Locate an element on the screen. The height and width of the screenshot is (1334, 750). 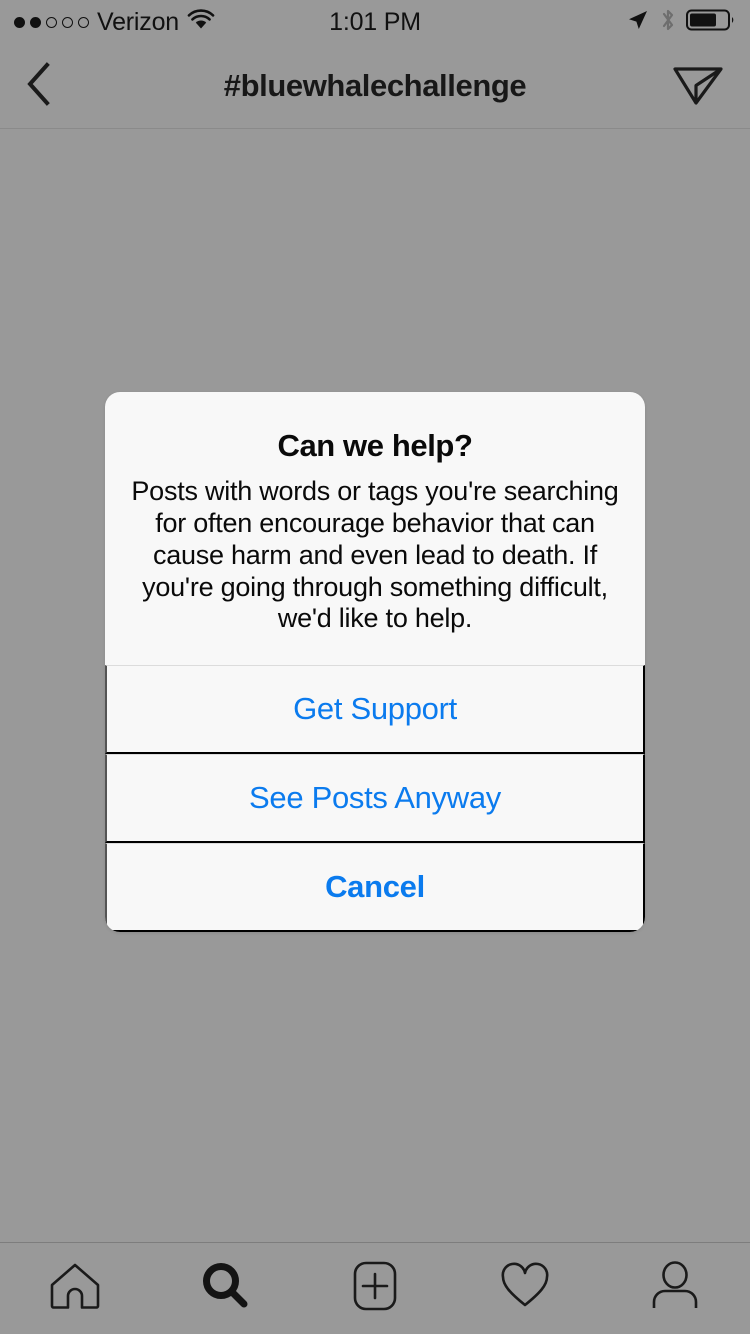
plus-square-icon is located at coordinates (375, 1288).